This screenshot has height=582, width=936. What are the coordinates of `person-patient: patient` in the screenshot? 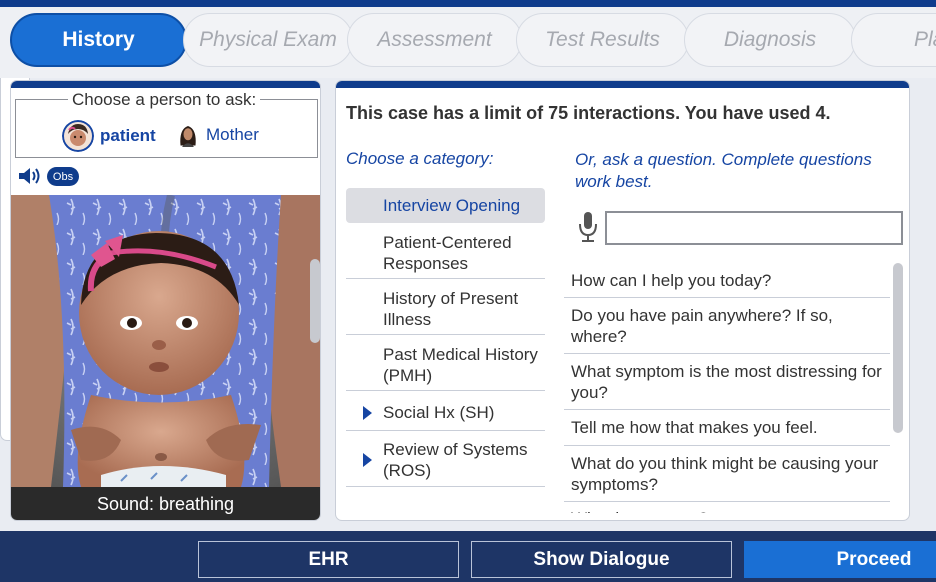 It's located at (109, 136).